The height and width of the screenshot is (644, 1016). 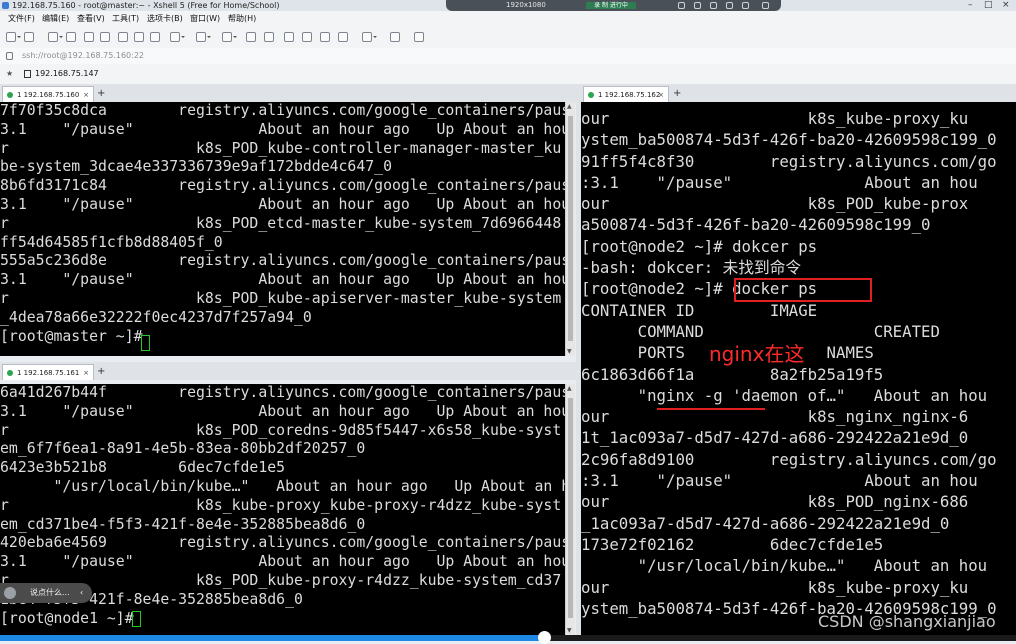 What do you see at coordinates (269, 37) in the screenshot?
I see `transfer-icon` at bounding box center [269, 37].